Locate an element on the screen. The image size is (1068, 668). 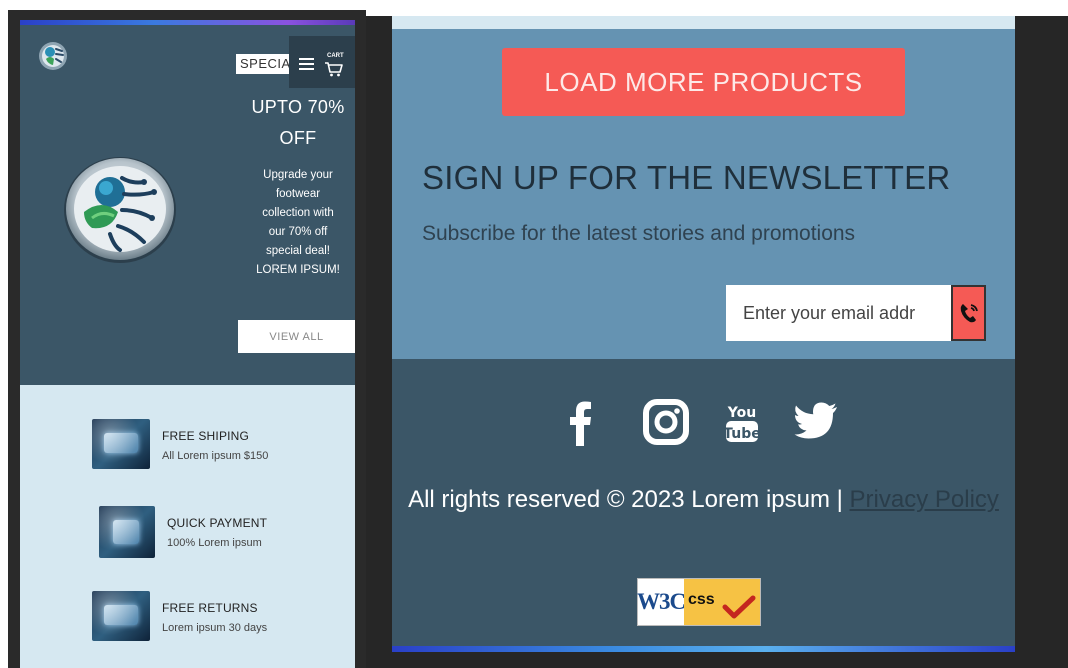
svg-text: Tube is located at coordinates (742, 434).